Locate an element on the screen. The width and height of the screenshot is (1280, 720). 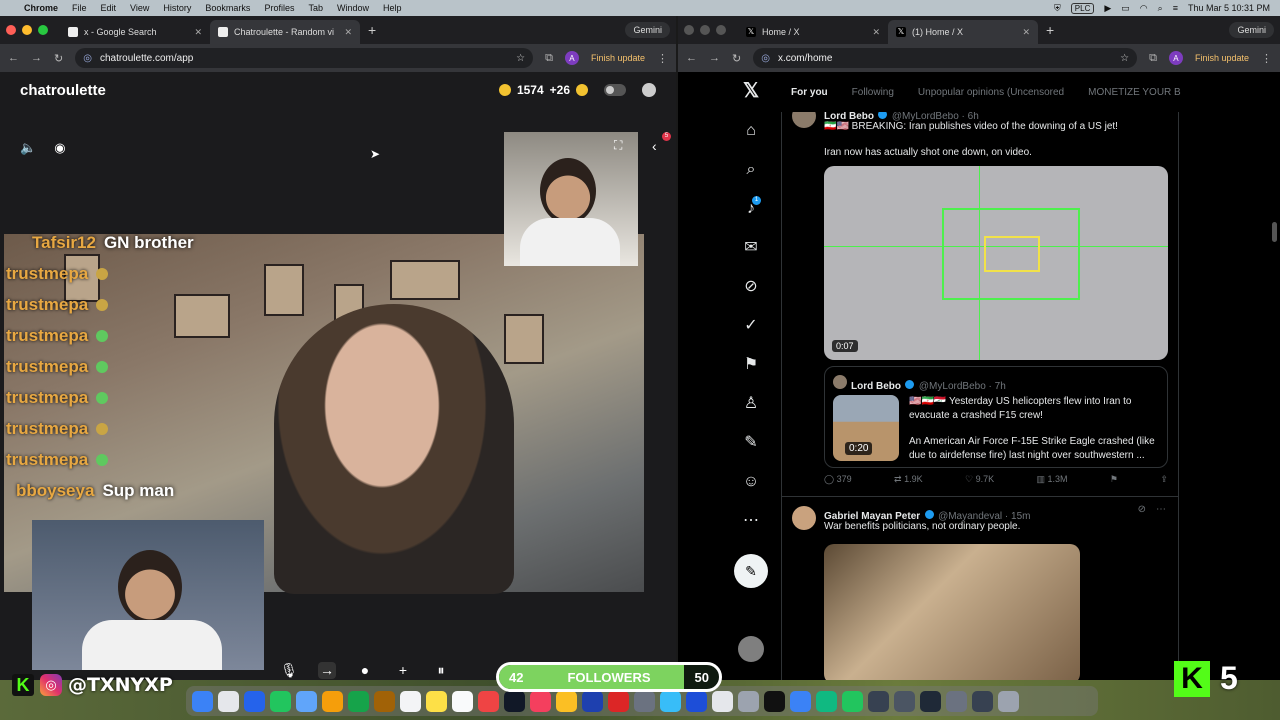
extensions-icon: ⧉ is located at coordinates (549, 58).